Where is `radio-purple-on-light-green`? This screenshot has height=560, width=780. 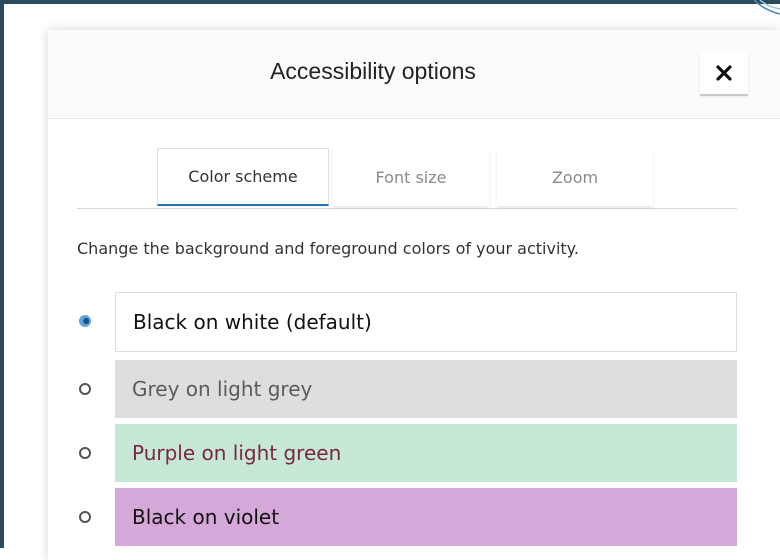 radio-purple-on-light-green is located at coordinates (85, 453).